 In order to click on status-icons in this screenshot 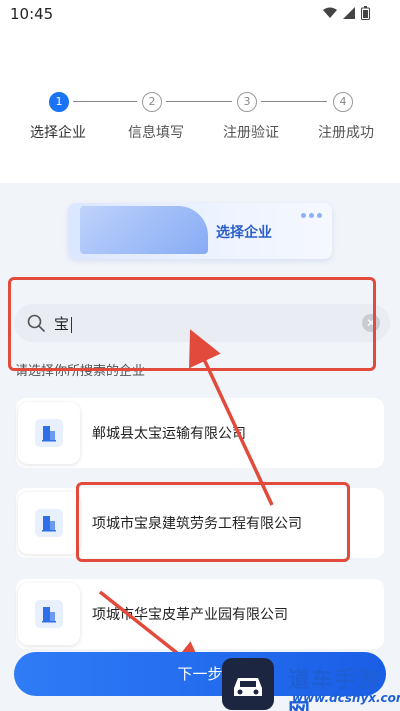, I will do `click(346, 13)`.